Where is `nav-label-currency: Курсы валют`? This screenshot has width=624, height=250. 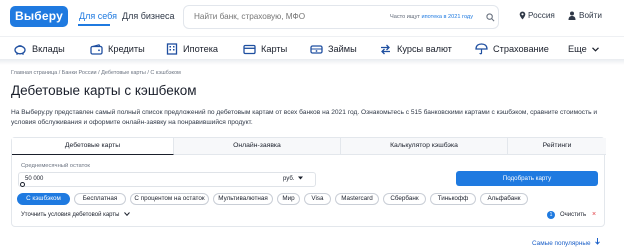 nav-label-currency: Курсы валют is located at coordinates (424, 49).